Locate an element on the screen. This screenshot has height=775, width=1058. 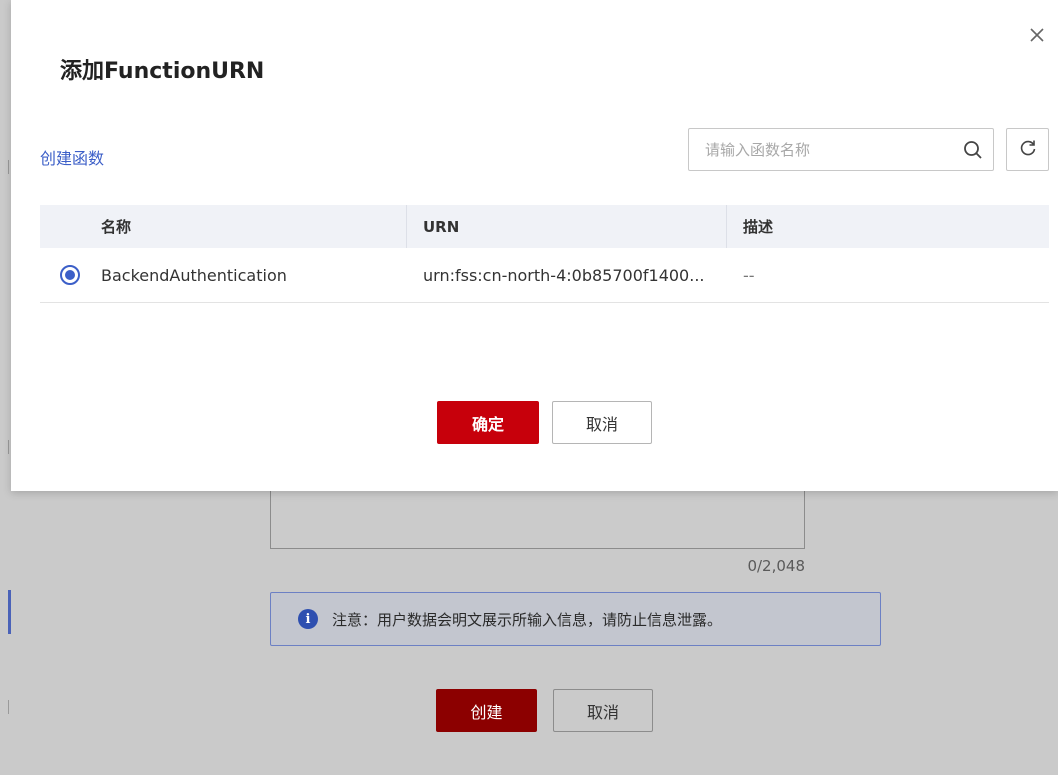
column-header-urn: URN is located at coordinates (566, 226).